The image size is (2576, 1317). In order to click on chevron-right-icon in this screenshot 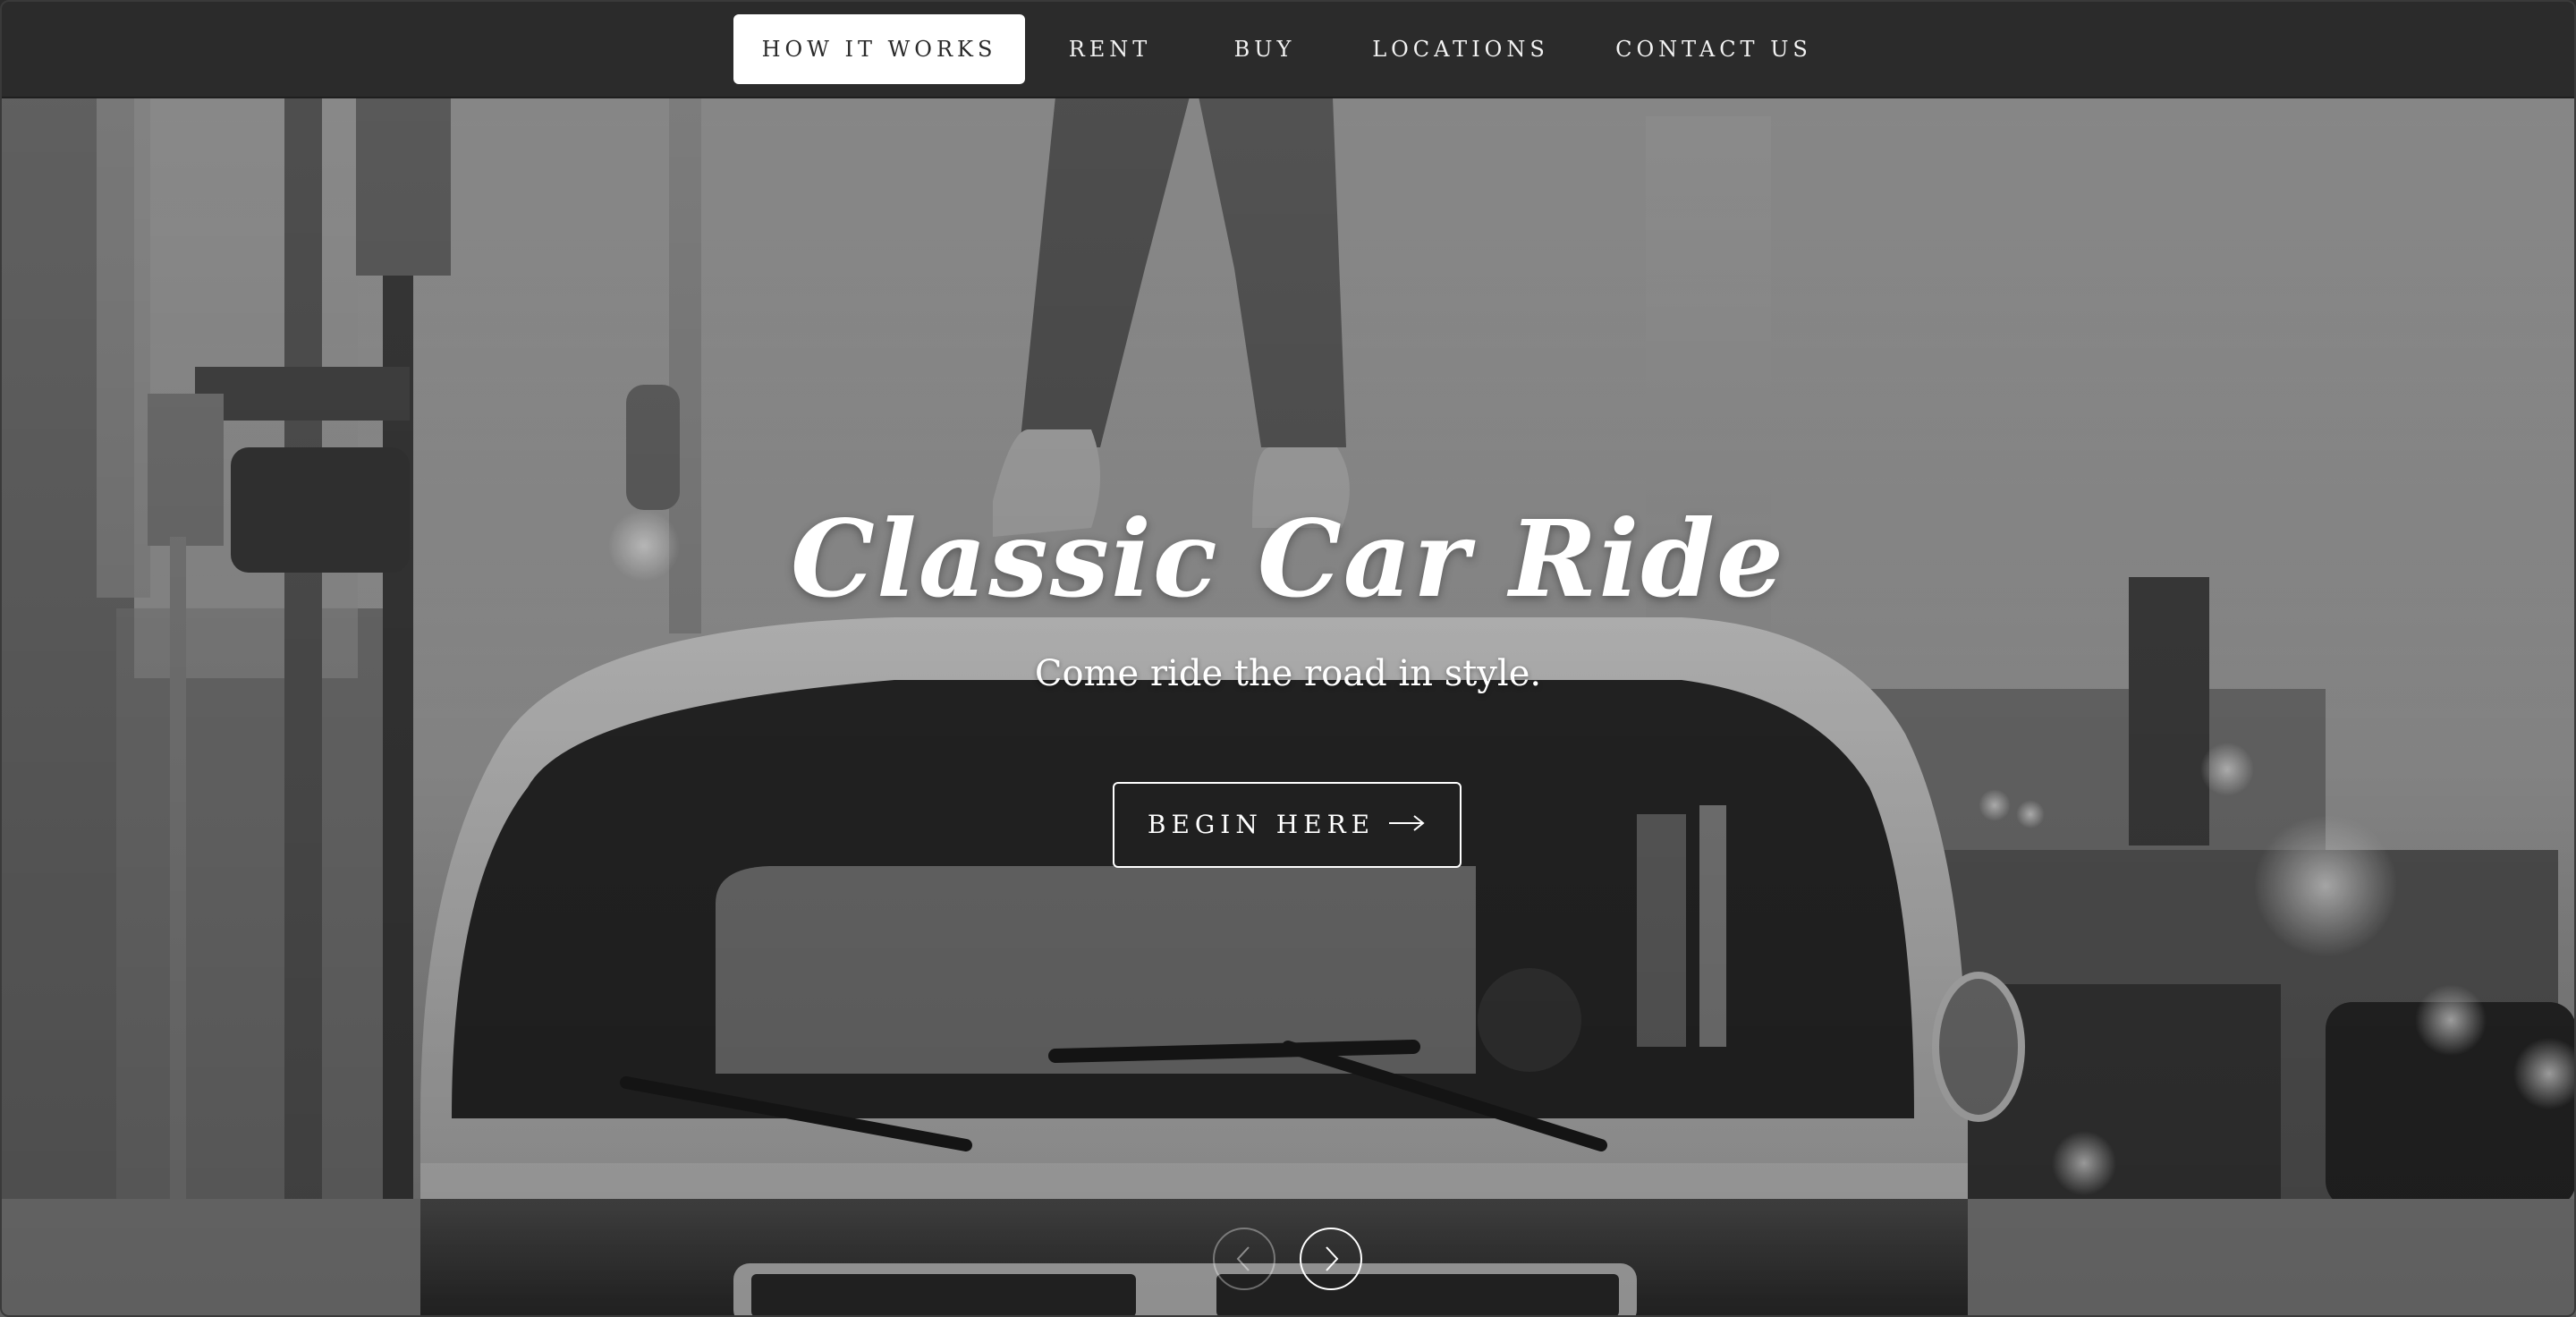, I will do `click(1332, 1258)`.